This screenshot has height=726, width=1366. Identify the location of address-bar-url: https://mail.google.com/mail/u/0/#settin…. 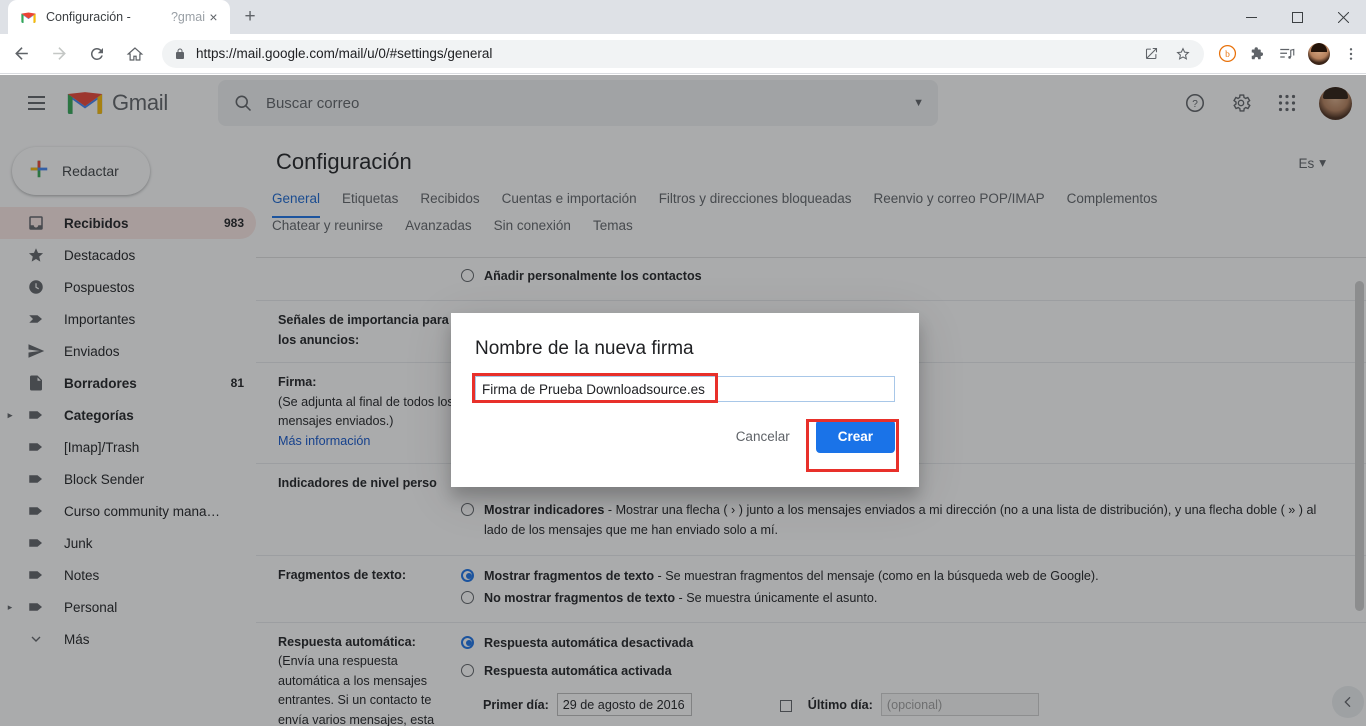
(344, 53).